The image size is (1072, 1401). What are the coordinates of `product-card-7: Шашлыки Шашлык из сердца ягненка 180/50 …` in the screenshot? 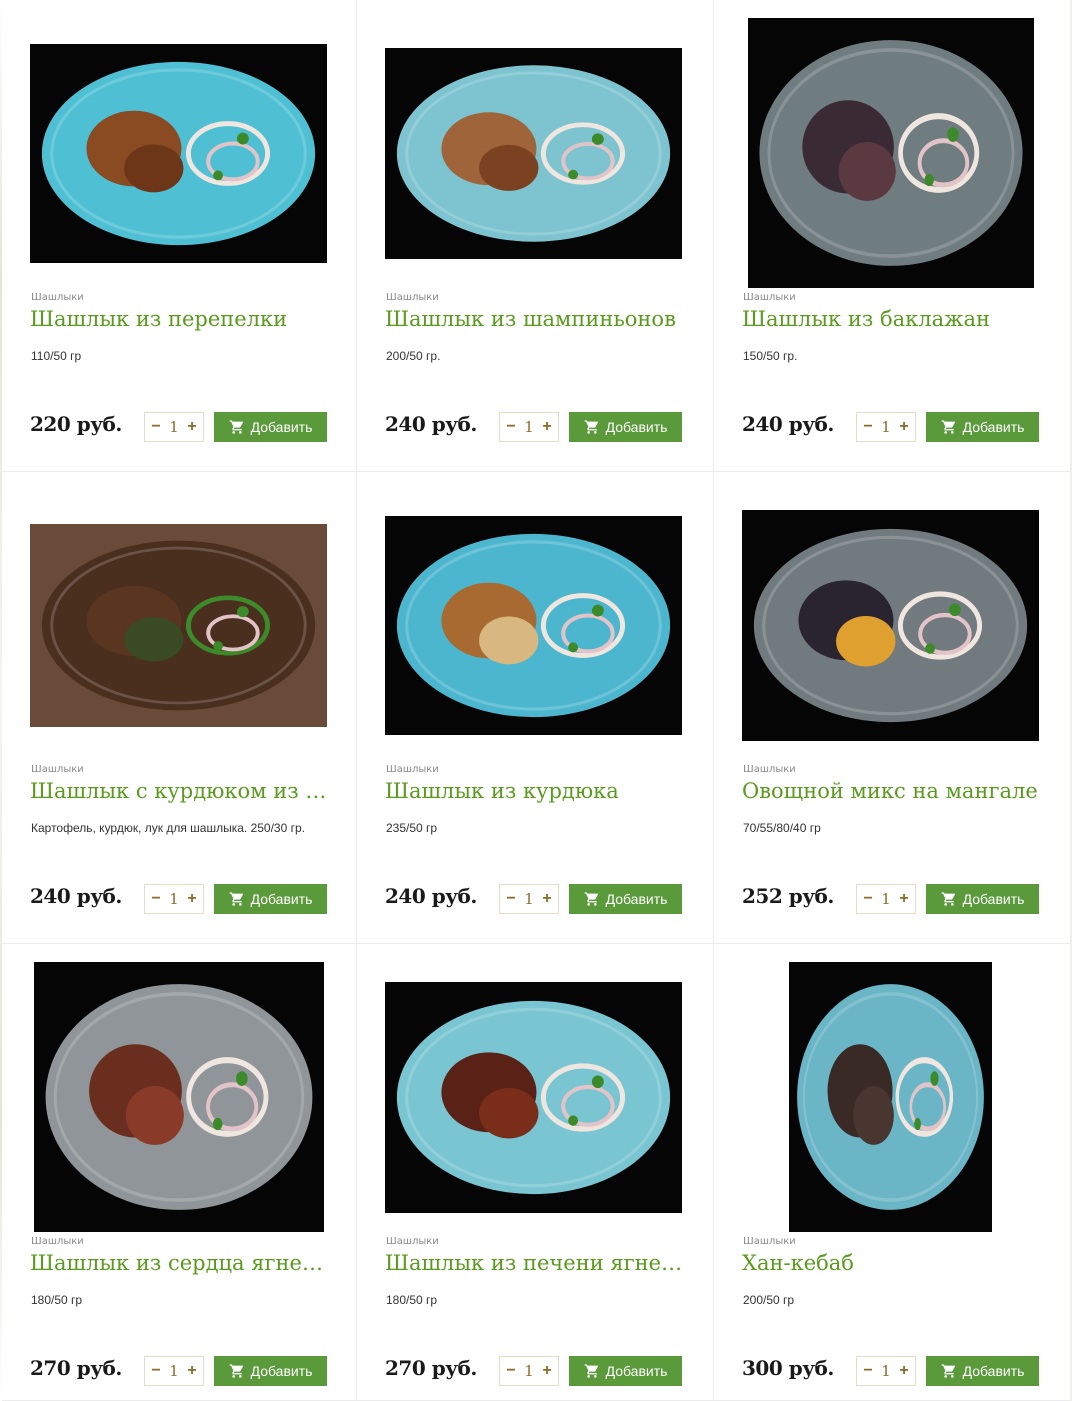 It's located at (179, 1172).